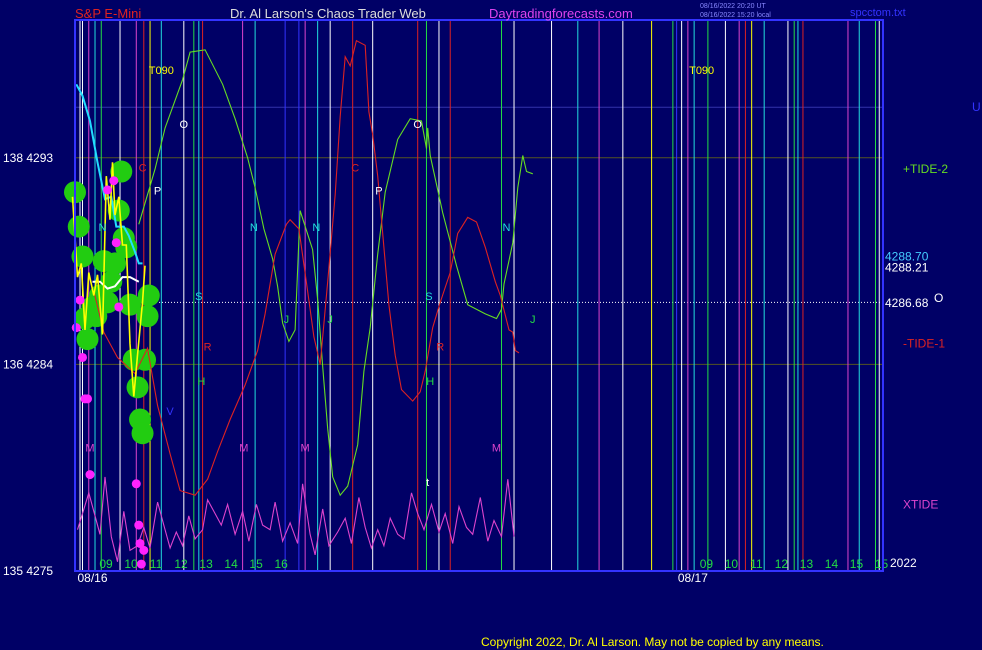 Image resolution: width=982 pixels, height=650 pixels. I want to click on chart-title: Dr. Al Larson's Chaos Trader Web, so click(328, 13).